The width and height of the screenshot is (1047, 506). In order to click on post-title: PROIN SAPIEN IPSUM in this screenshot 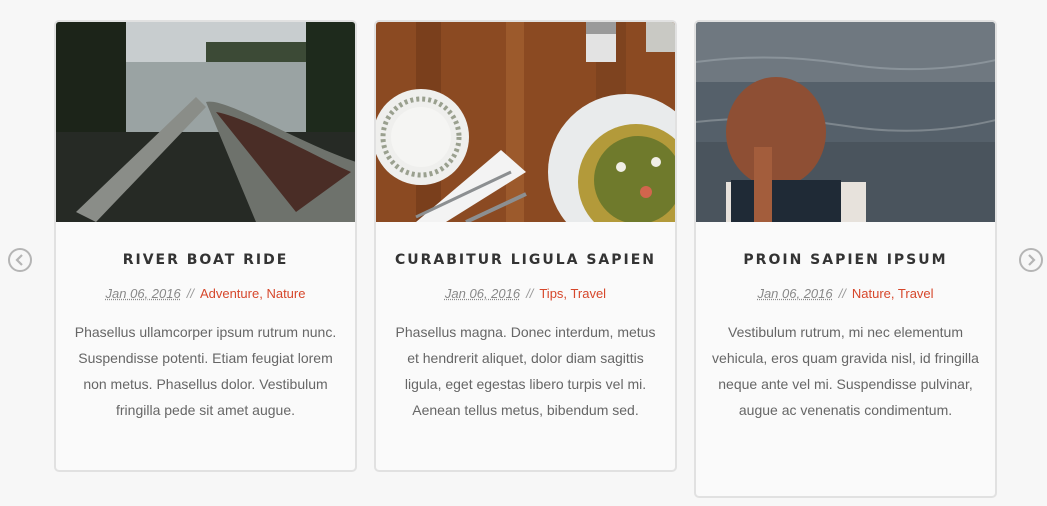, I will do `click(845, 260)`.